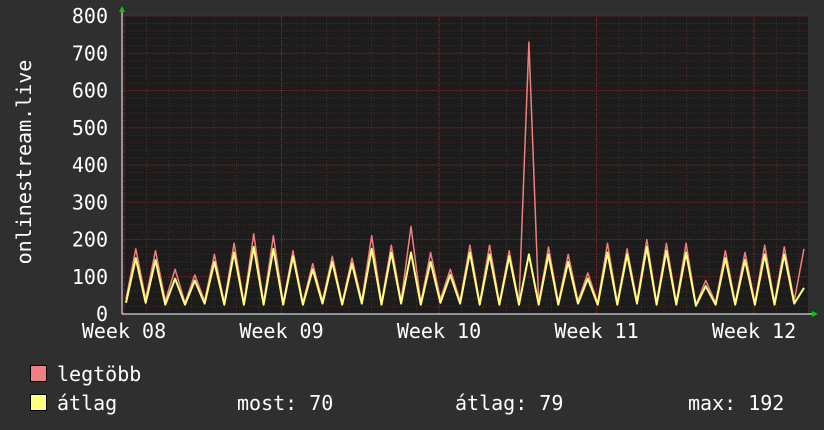  I want to click on legend-swatch-avg, so click(38, 402).